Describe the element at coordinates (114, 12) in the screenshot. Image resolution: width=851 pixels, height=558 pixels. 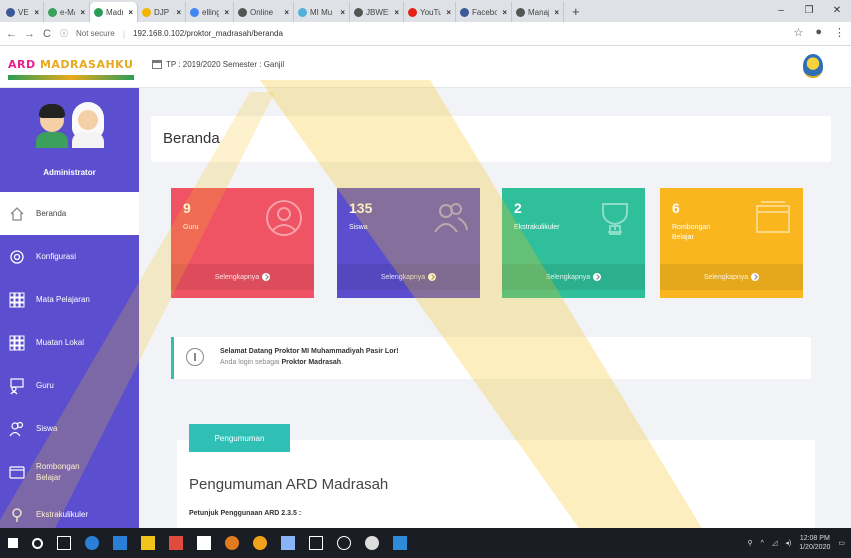
I see `browser-tab: Madra ×` at that location.